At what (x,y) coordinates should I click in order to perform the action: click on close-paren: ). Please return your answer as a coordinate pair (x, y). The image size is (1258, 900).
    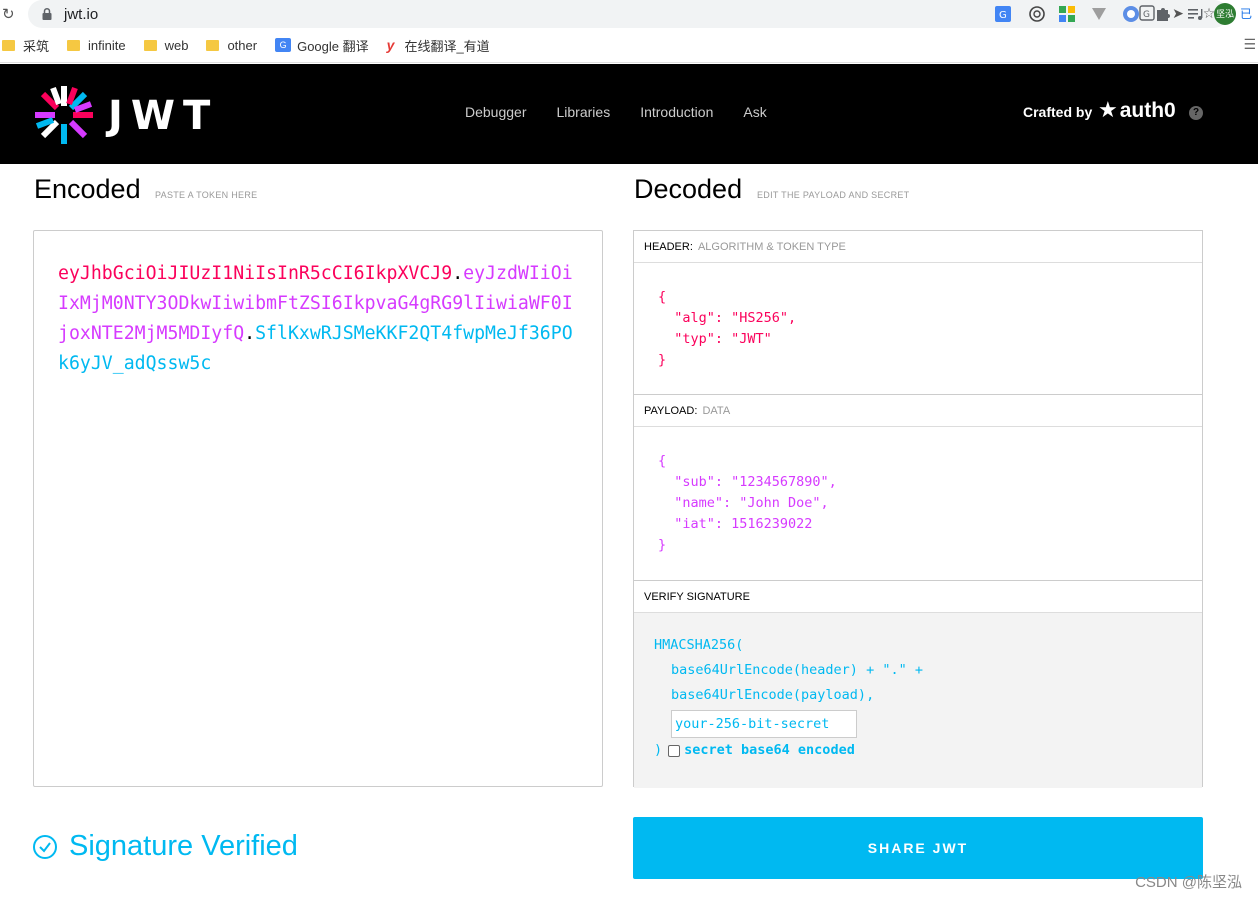
    Looking at the image, I should click on (658, 750).